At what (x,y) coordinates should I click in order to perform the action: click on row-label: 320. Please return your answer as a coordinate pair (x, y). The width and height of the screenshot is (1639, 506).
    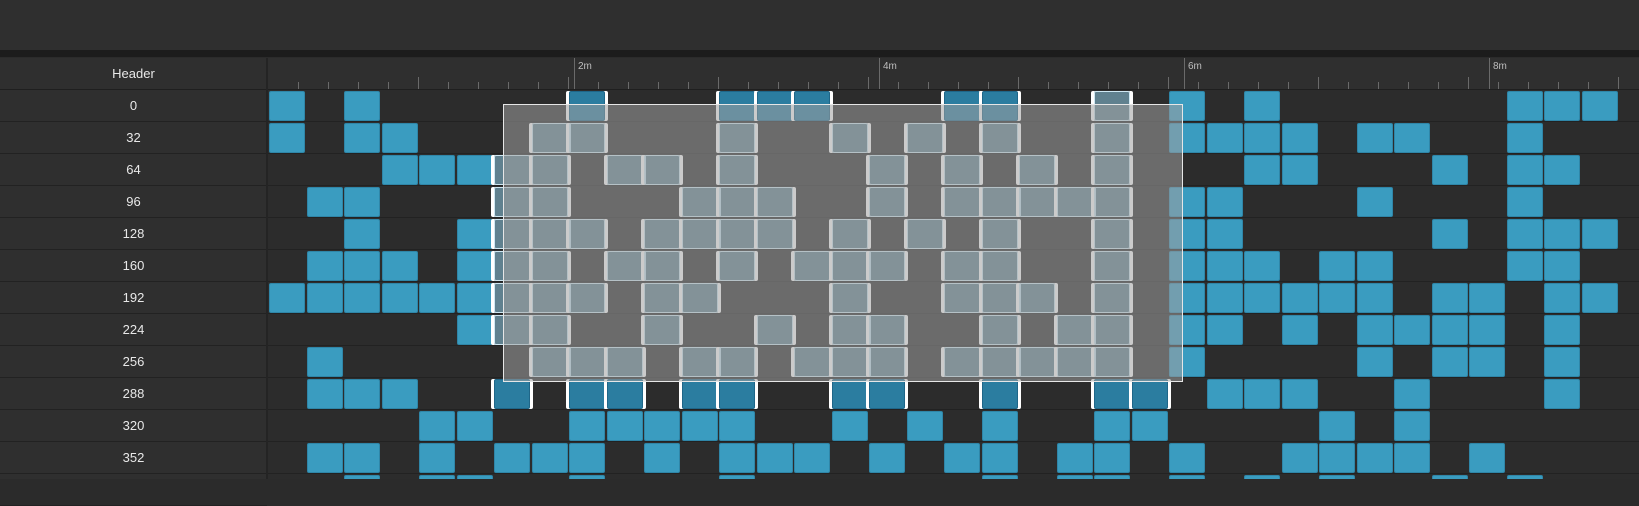
    Looking at the image, I should click on (133, 426).